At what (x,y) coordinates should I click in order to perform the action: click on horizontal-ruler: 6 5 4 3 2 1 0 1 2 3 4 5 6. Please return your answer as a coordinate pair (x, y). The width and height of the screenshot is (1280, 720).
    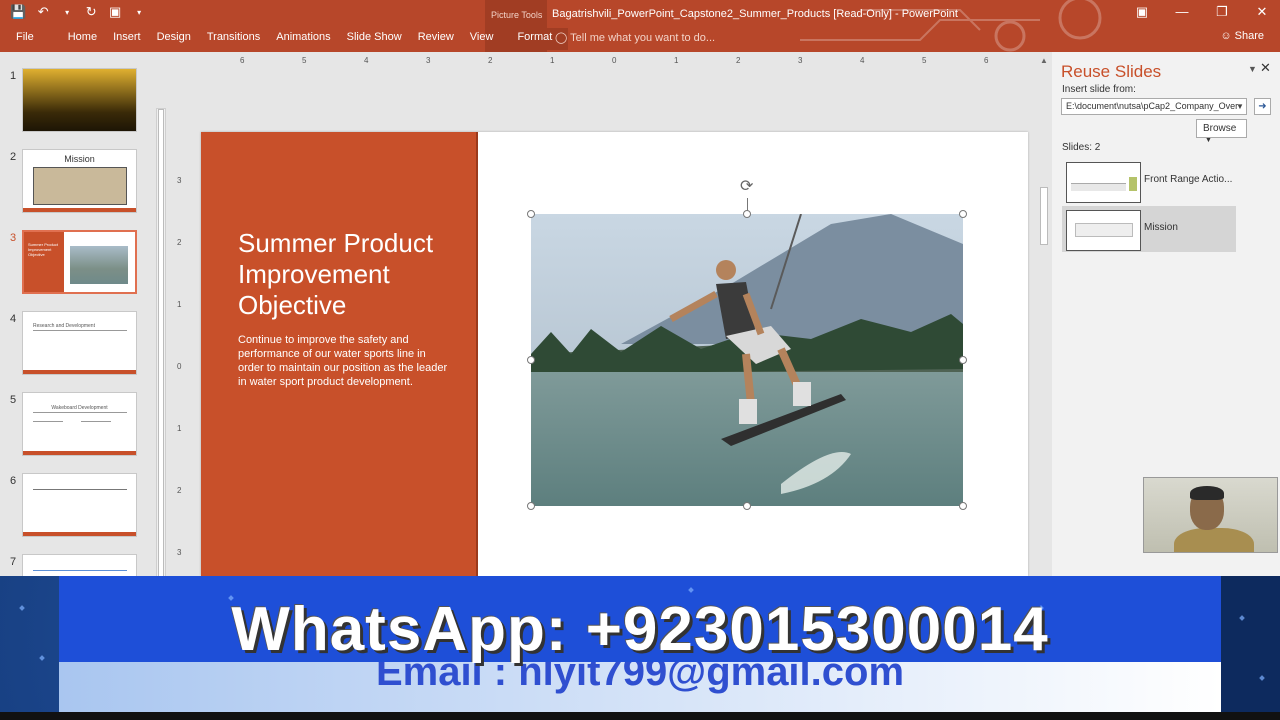
    Looking at the image, I should click on (615, 61).